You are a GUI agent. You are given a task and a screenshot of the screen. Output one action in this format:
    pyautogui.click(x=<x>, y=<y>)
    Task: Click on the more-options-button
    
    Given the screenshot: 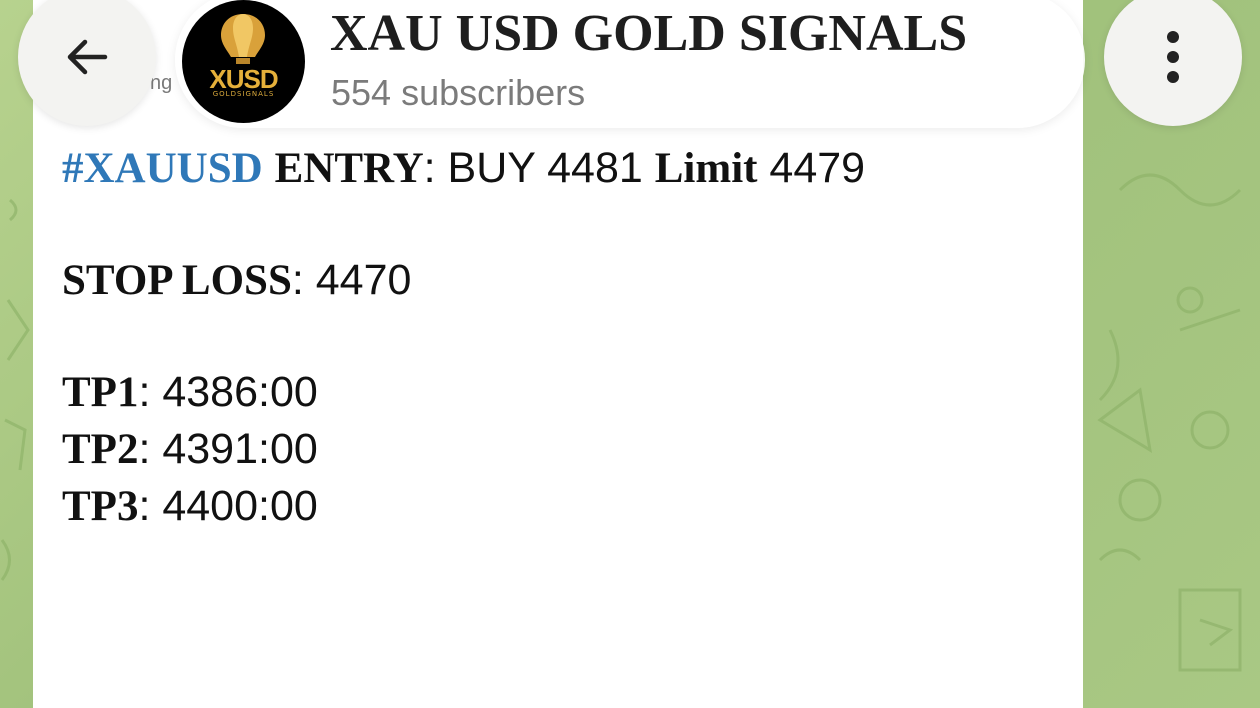 What is the action you would take?
    pyautogui.click(x=1173, y=63)
    